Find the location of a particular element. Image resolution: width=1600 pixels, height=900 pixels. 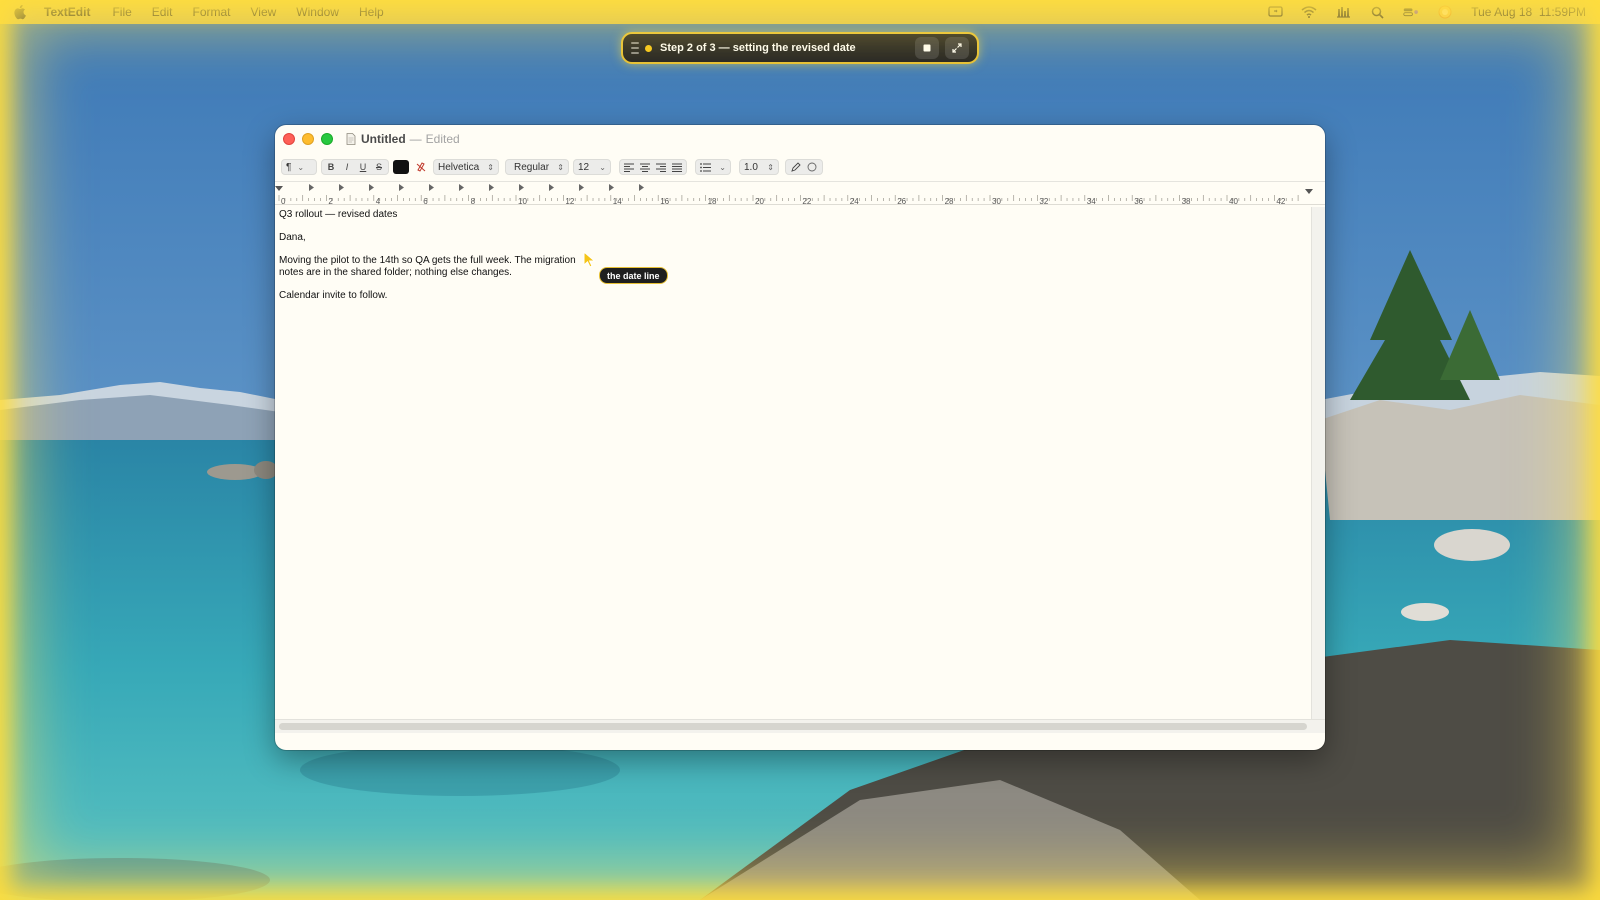

markup-group is located at coordinates (804, 167).